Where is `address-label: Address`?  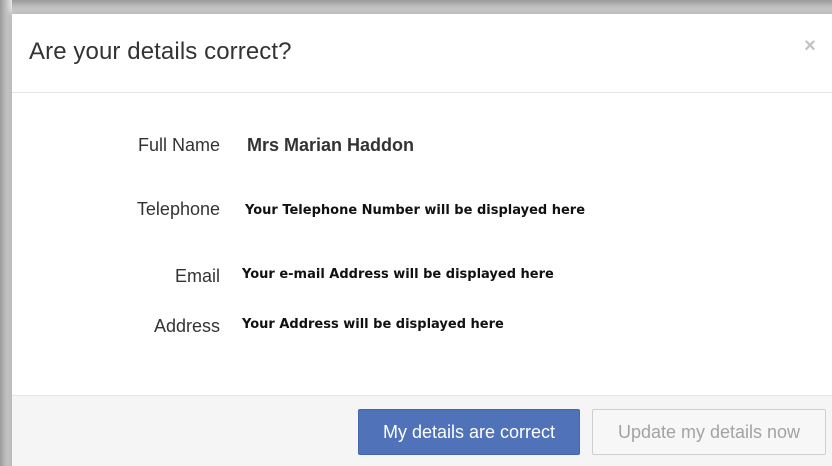
address-label: Address is located at coordinates (186, 326).